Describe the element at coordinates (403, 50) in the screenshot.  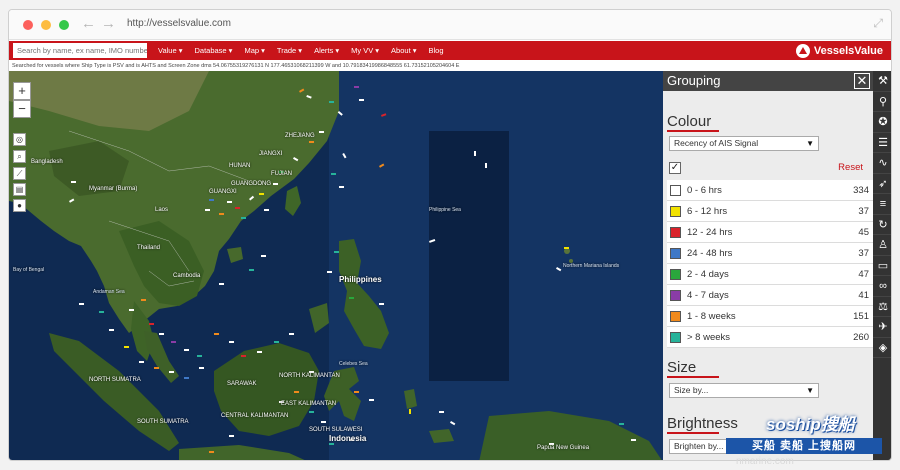
I see `menu-about: About ▾` at that location.